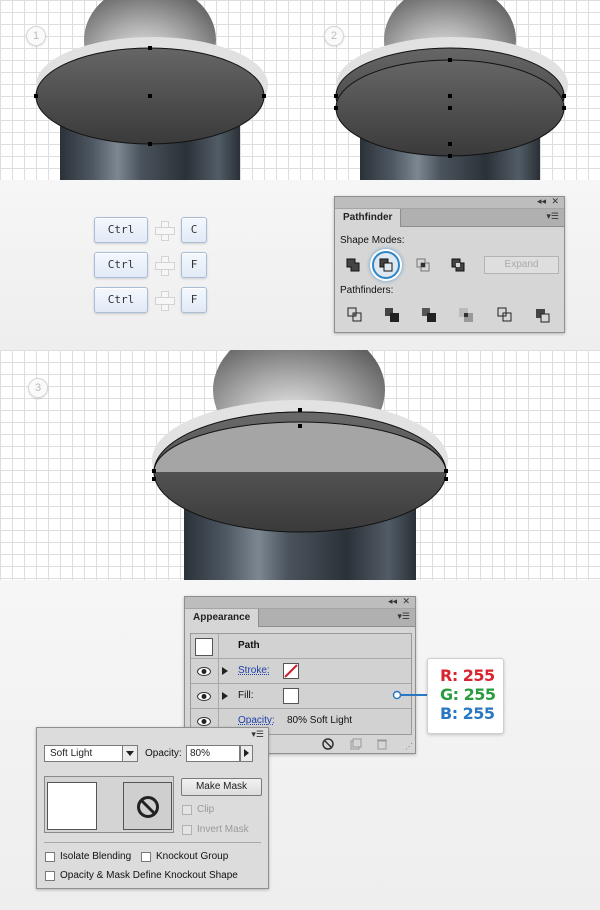  I want to click on mask-thumbnail, so click(147, 806).